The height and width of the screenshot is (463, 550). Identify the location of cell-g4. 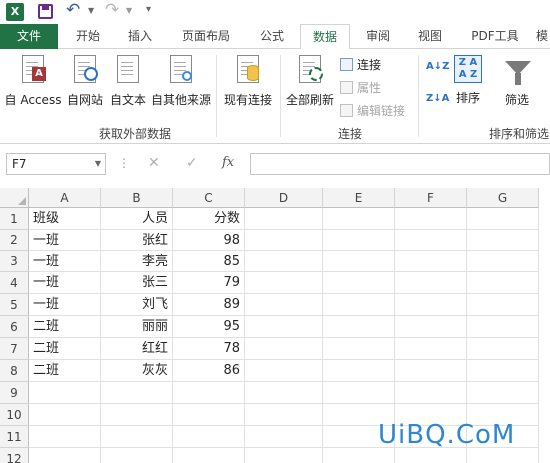
(503, 283).